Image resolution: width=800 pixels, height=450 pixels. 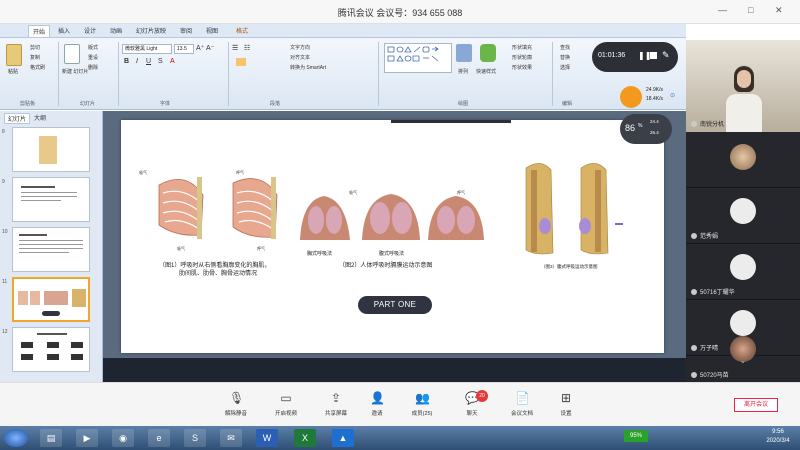 What do you see at coordinates (87, 438) in the screenshot?
I see `media-player-icon: ▶` at bounding box center [87, 438].